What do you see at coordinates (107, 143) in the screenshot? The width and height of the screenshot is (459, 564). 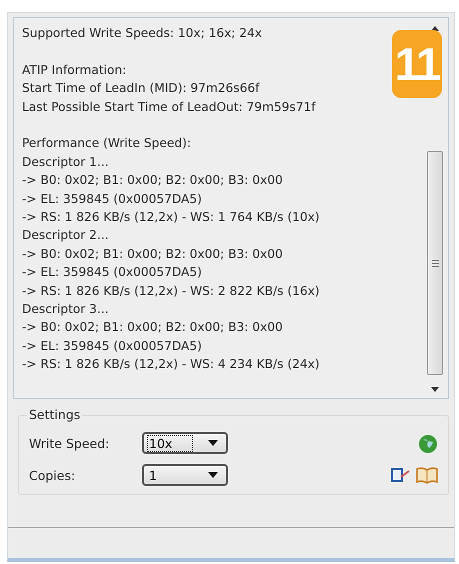 I see `info-line: Performance (Write Speed):` at bounding box center [107, 143].